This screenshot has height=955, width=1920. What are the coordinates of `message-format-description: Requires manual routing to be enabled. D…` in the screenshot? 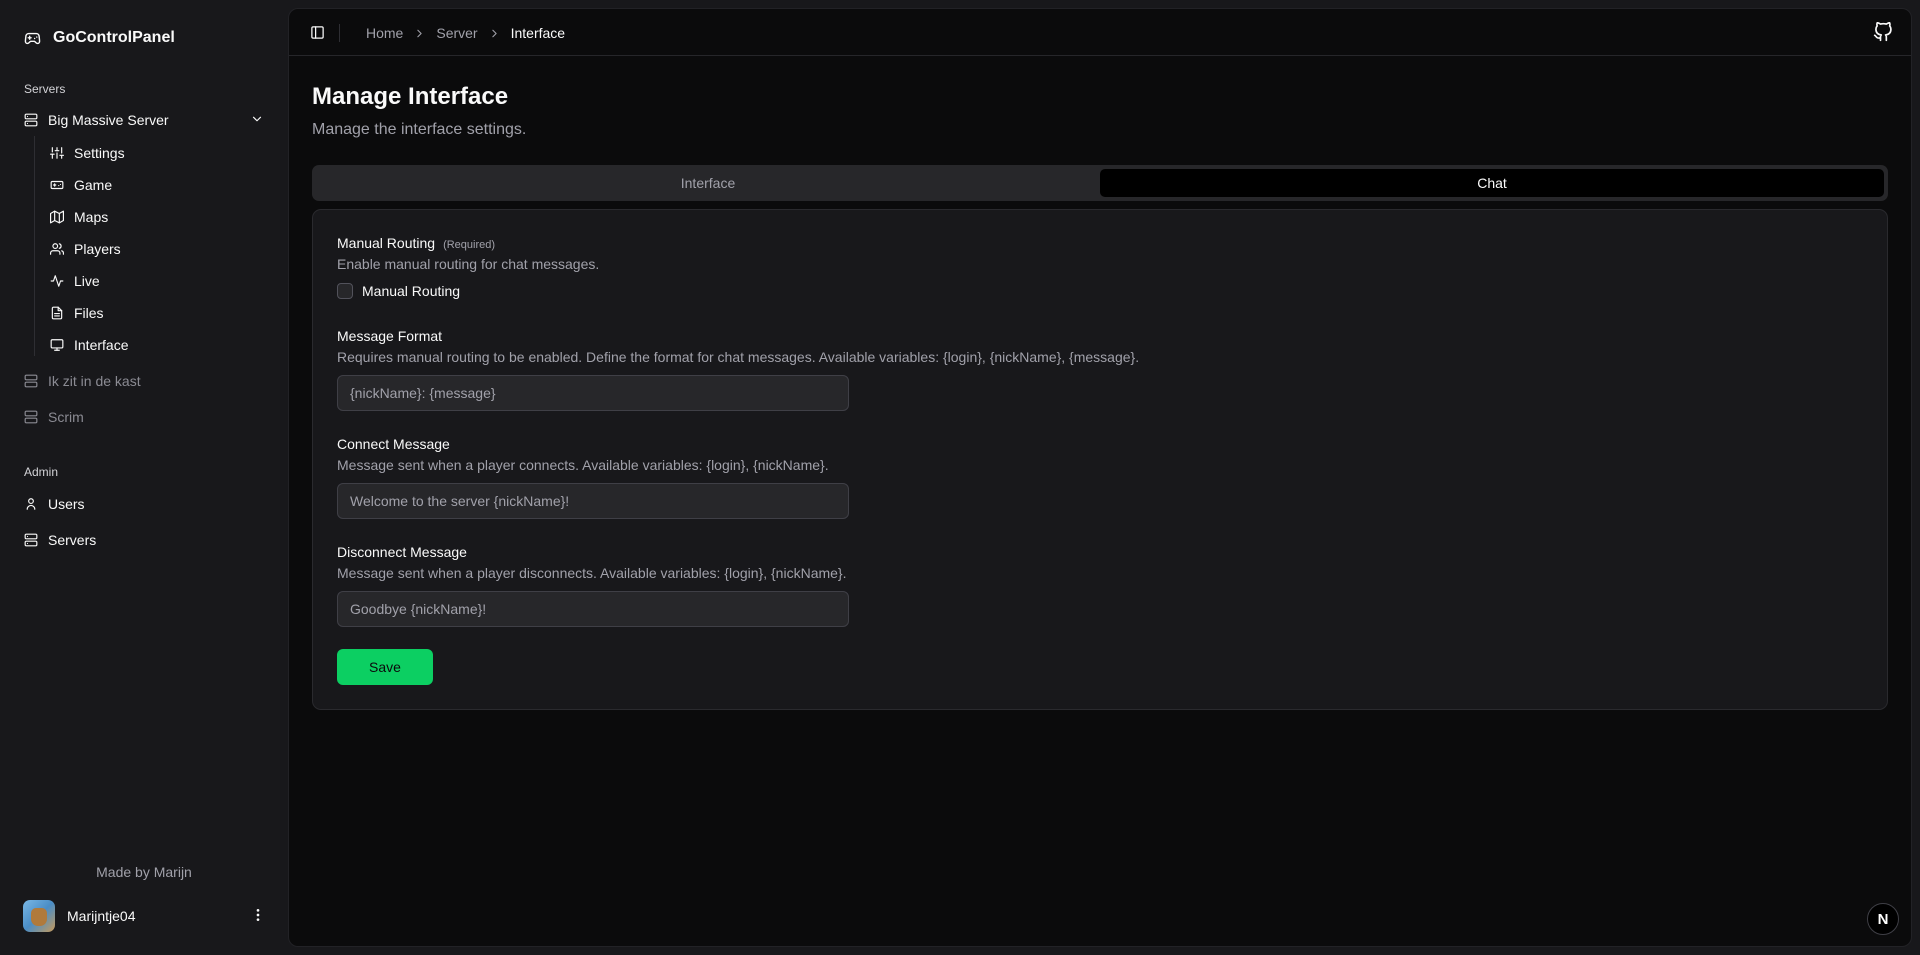 It's located at (738, 357).